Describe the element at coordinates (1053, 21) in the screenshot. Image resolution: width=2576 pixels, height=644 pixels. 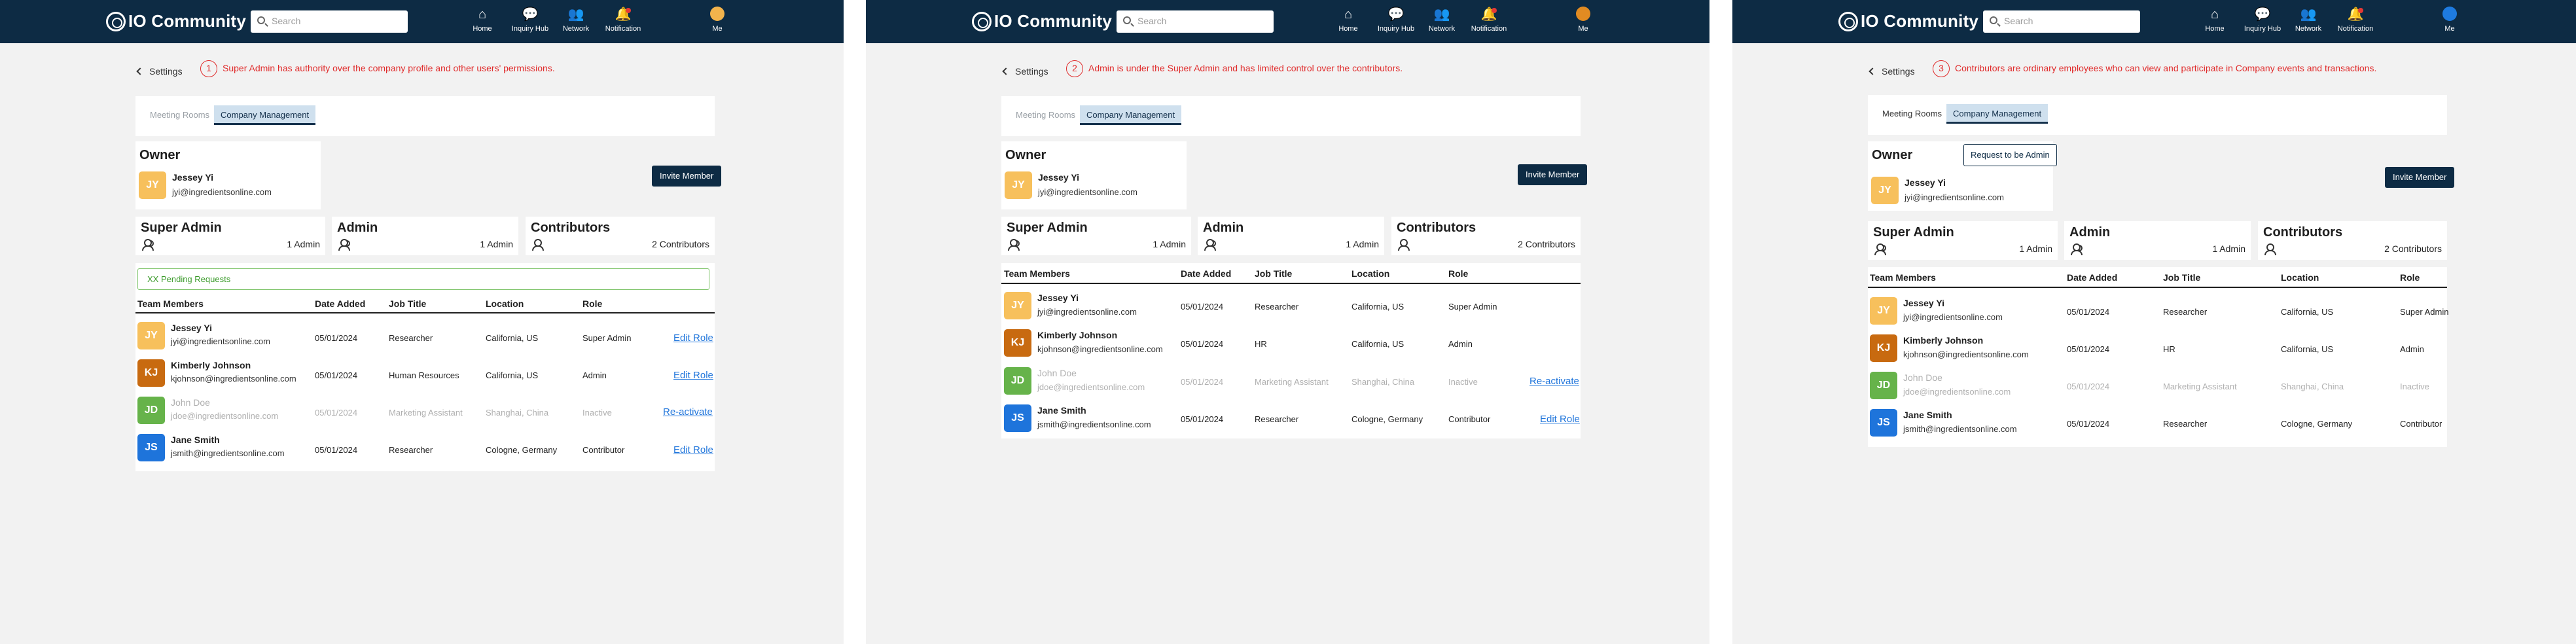
I see `brand-name: IO Community` at that location.